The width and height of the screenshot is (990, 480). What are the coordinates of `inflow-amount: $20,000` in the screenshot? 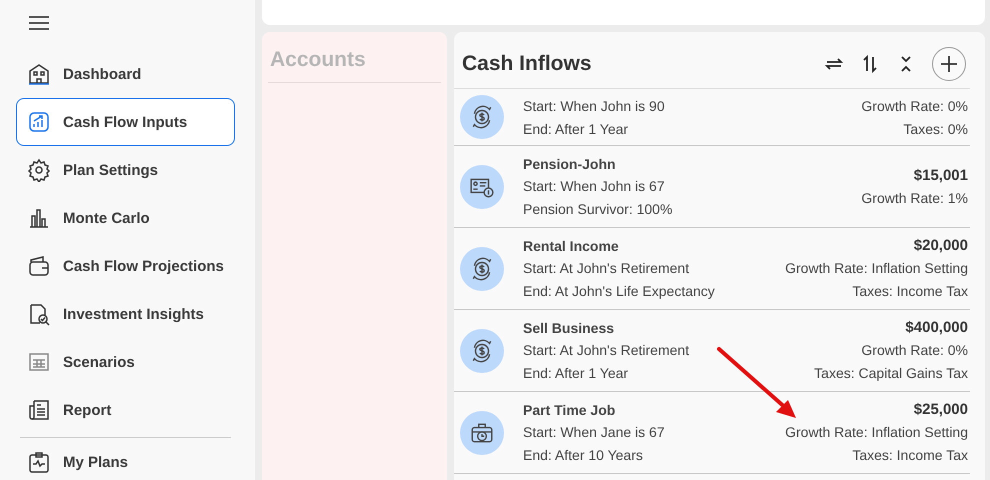 It's located at (941, 245).